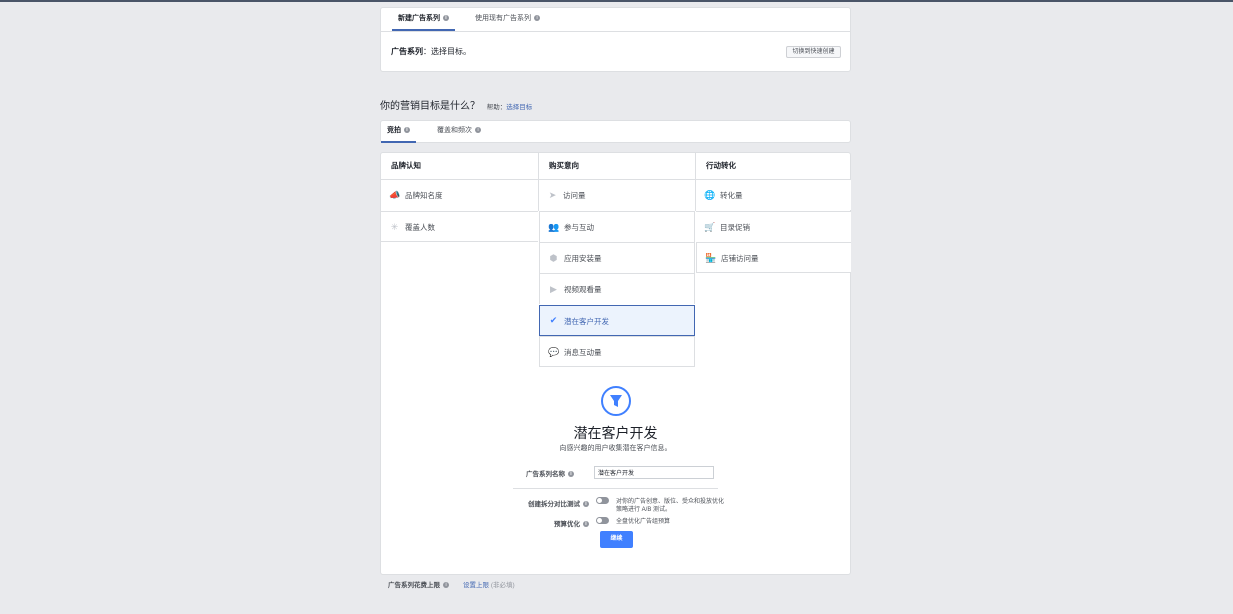 The height and width of the screenshot is (614, 1233). What do you see at coordinates (615, 39) in the screenshot?
I see `campaign-card: 新建广告系列 i 使用现有广告系列 i 广告系列：选择目标。 切换到快速创建` at bounding box center [615, 39].